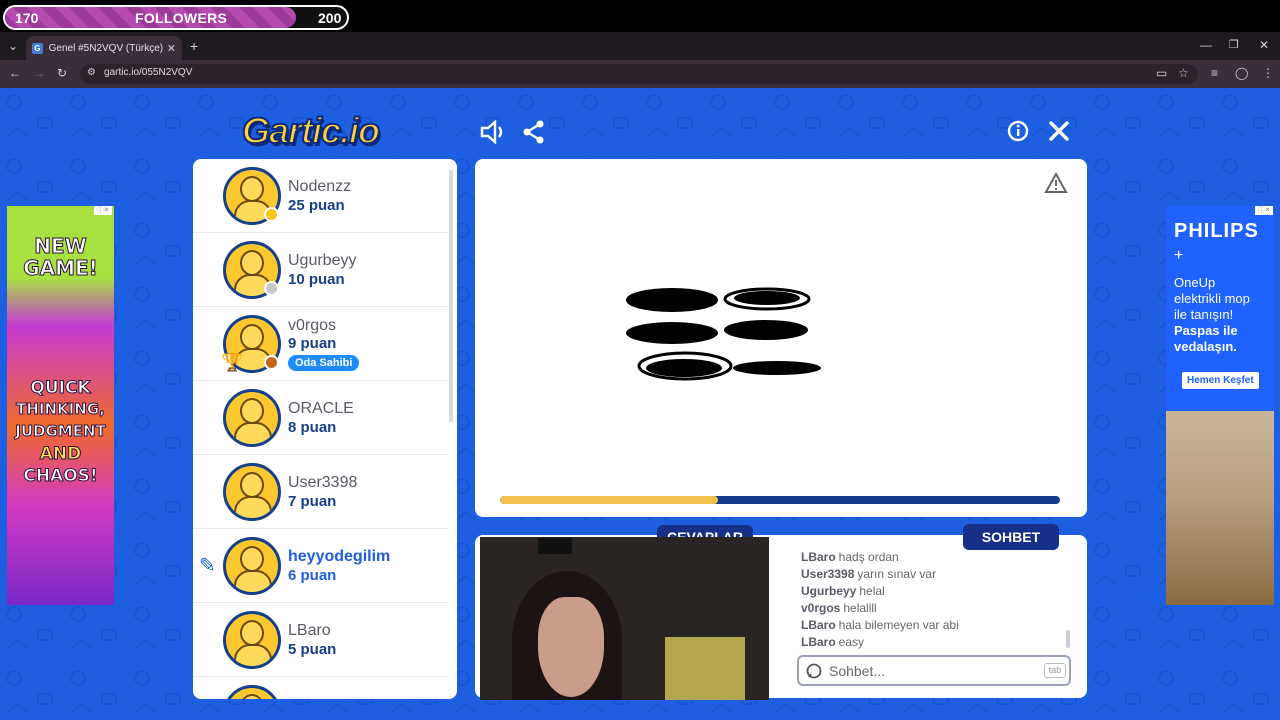 Image resolution: width=1280 pixels, height=720 pixels. I want to click on chat-scrollbar, so click(1068, 639).